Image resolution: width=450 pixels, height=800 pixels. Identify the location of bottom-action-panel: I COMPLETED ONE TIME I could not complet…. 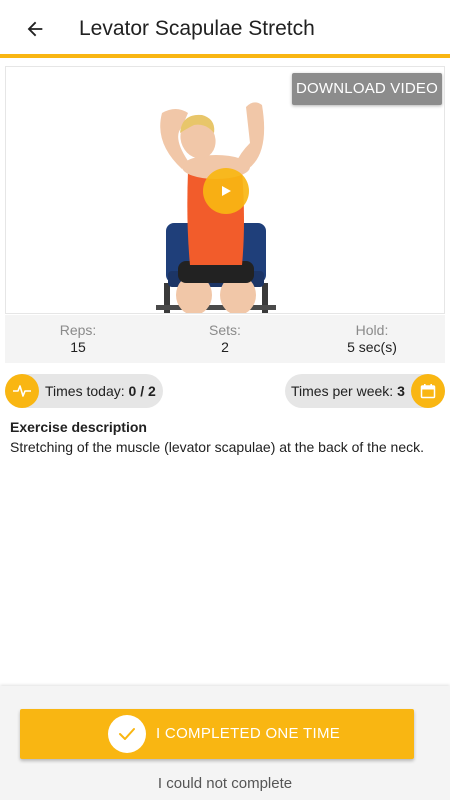
(225, 743).